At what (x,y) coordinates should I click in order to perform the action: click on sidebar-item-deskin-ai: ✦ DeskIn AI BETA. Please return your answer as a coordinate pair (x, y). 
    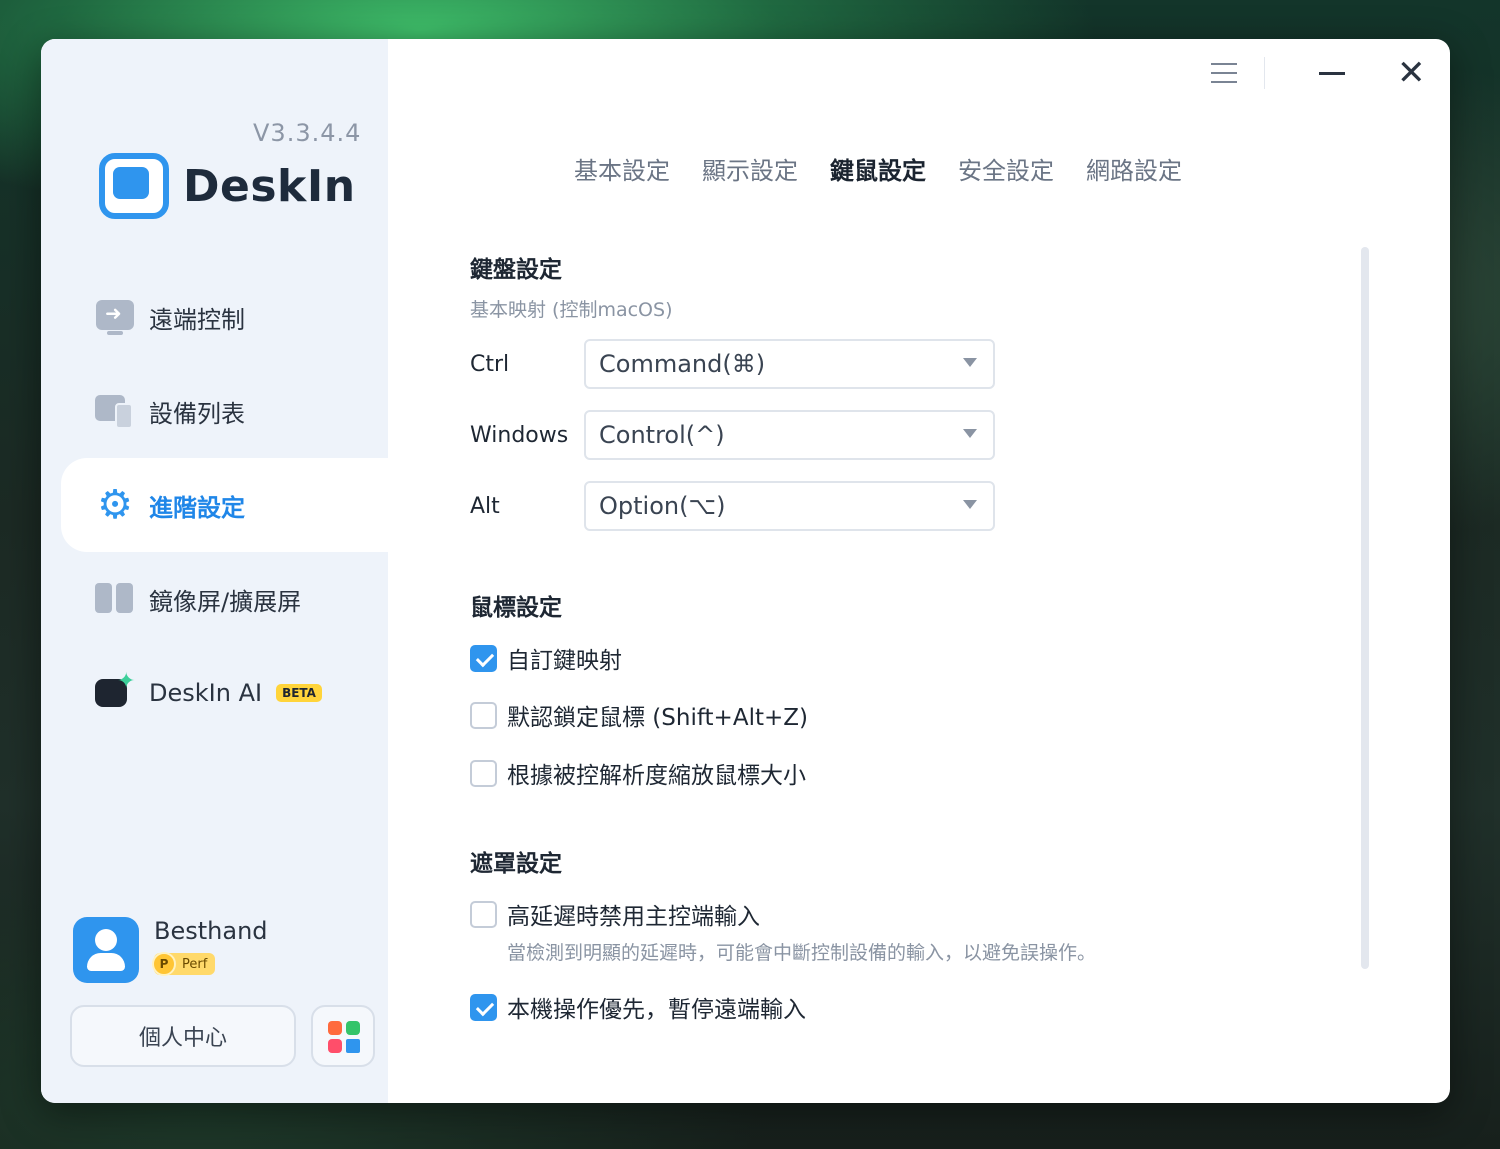
    Looking at the image, I should click on (224, 693).